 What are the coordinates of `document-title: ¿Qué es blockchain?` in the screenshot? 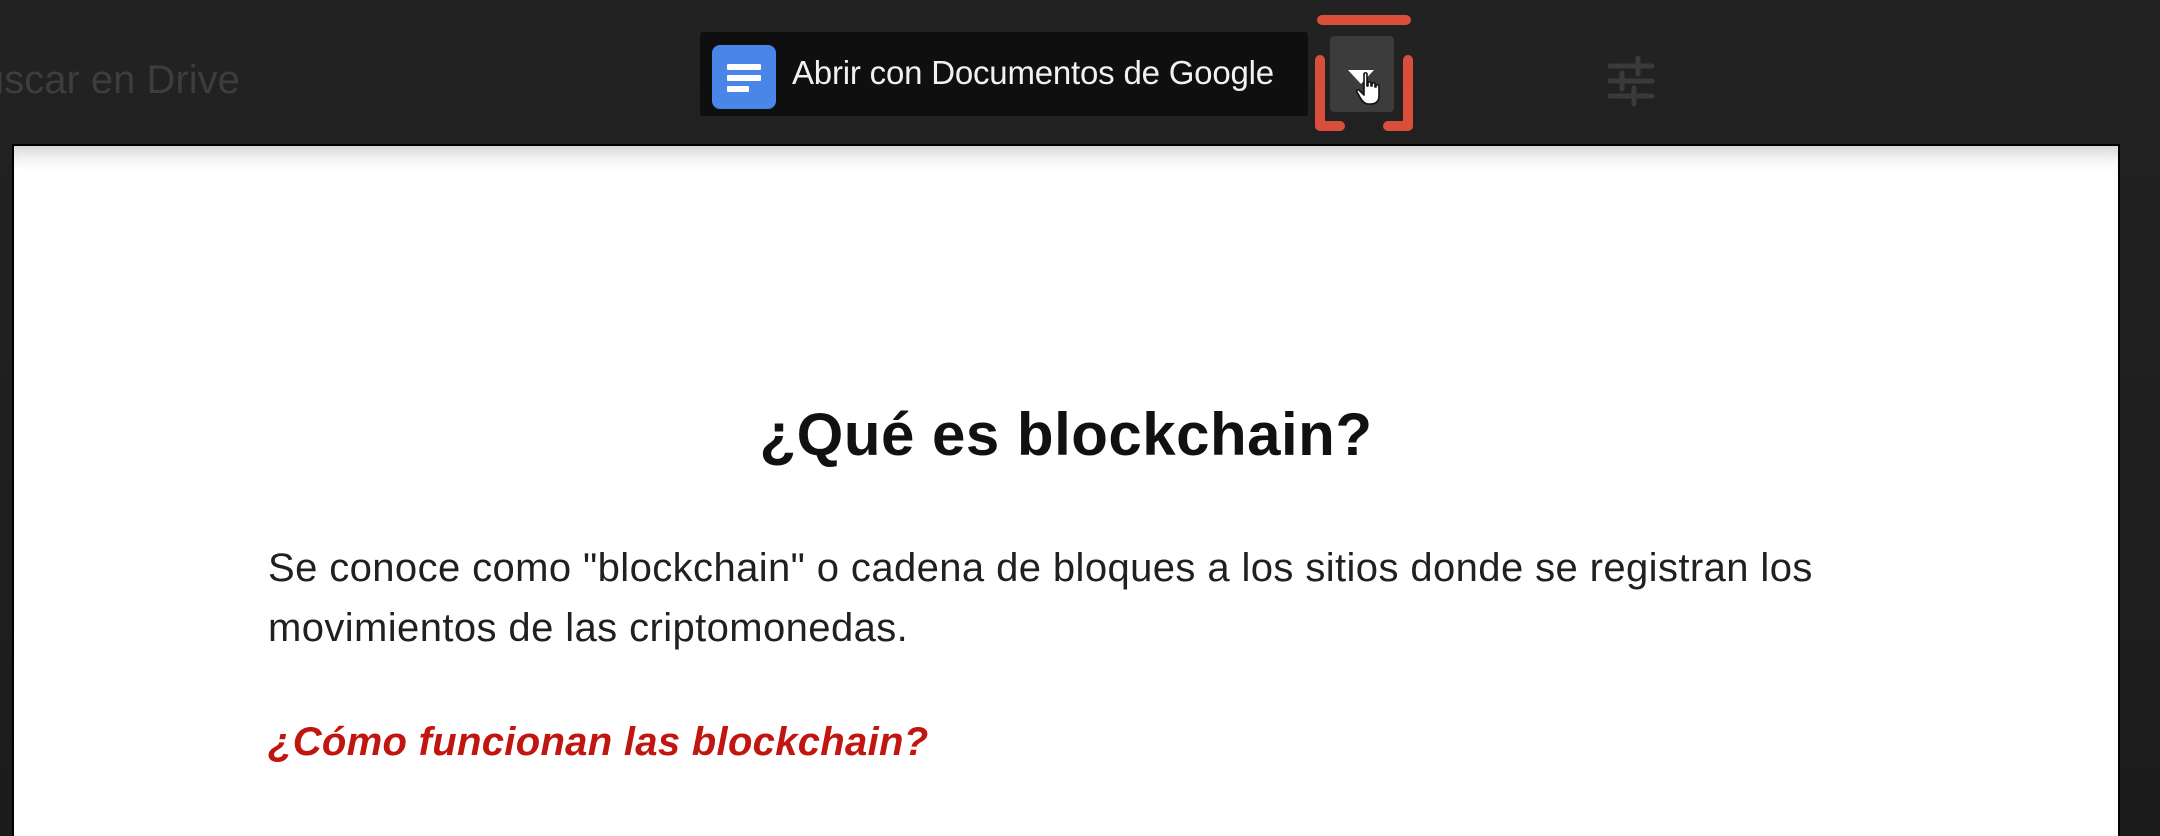 It's located at (1066, 434).